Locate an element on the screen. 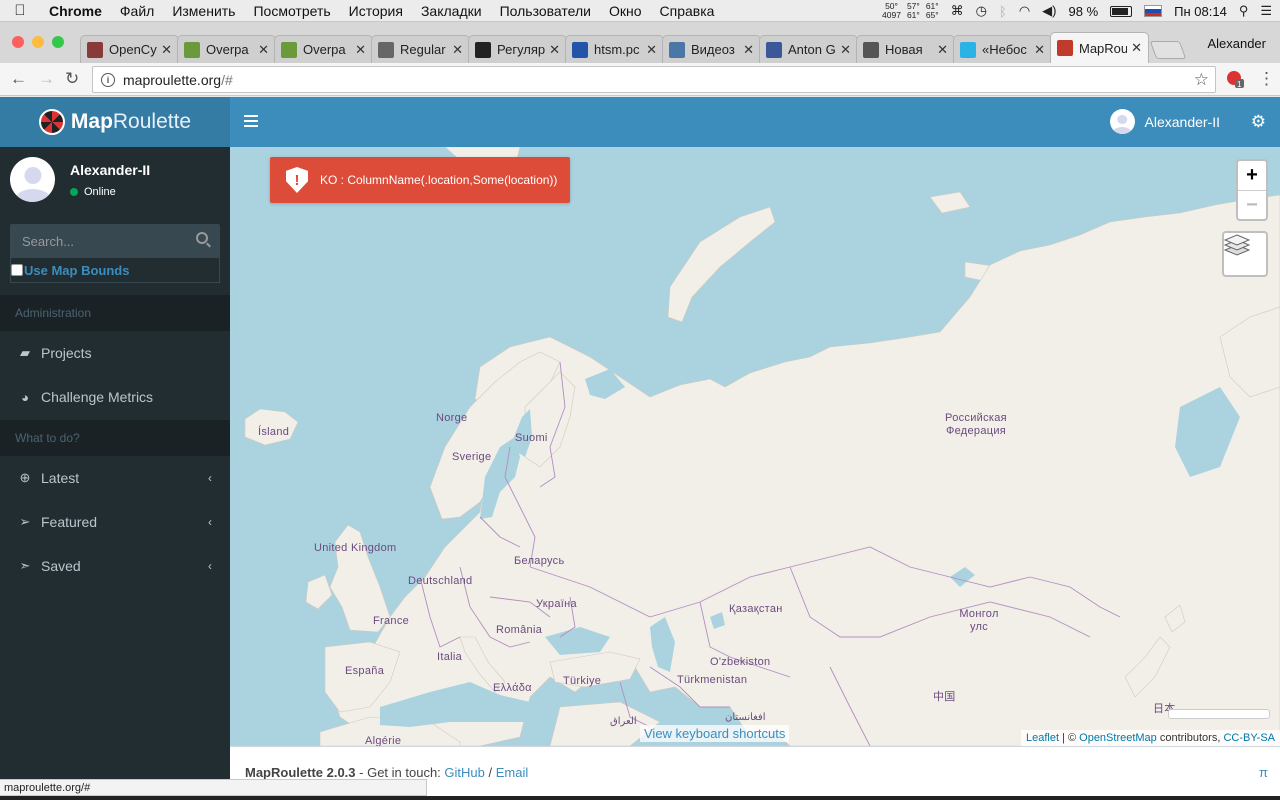  search-icon is located at coordinates (202, 238).